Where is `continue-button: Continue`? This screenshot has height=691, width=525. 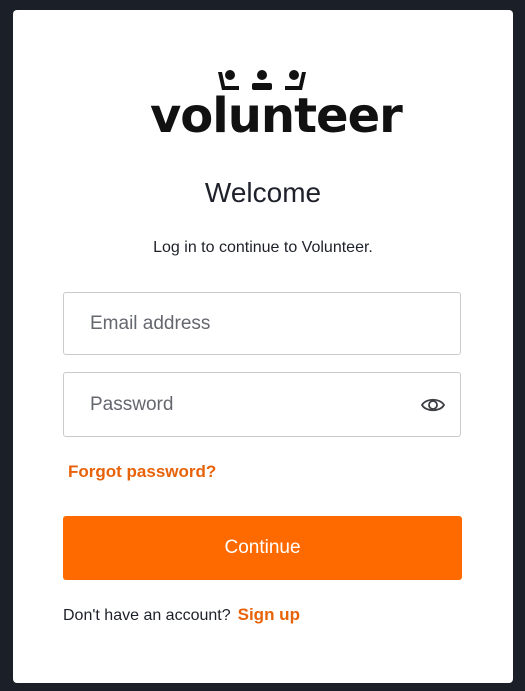 continue-button: Continue is located at coordinates (262, 548).